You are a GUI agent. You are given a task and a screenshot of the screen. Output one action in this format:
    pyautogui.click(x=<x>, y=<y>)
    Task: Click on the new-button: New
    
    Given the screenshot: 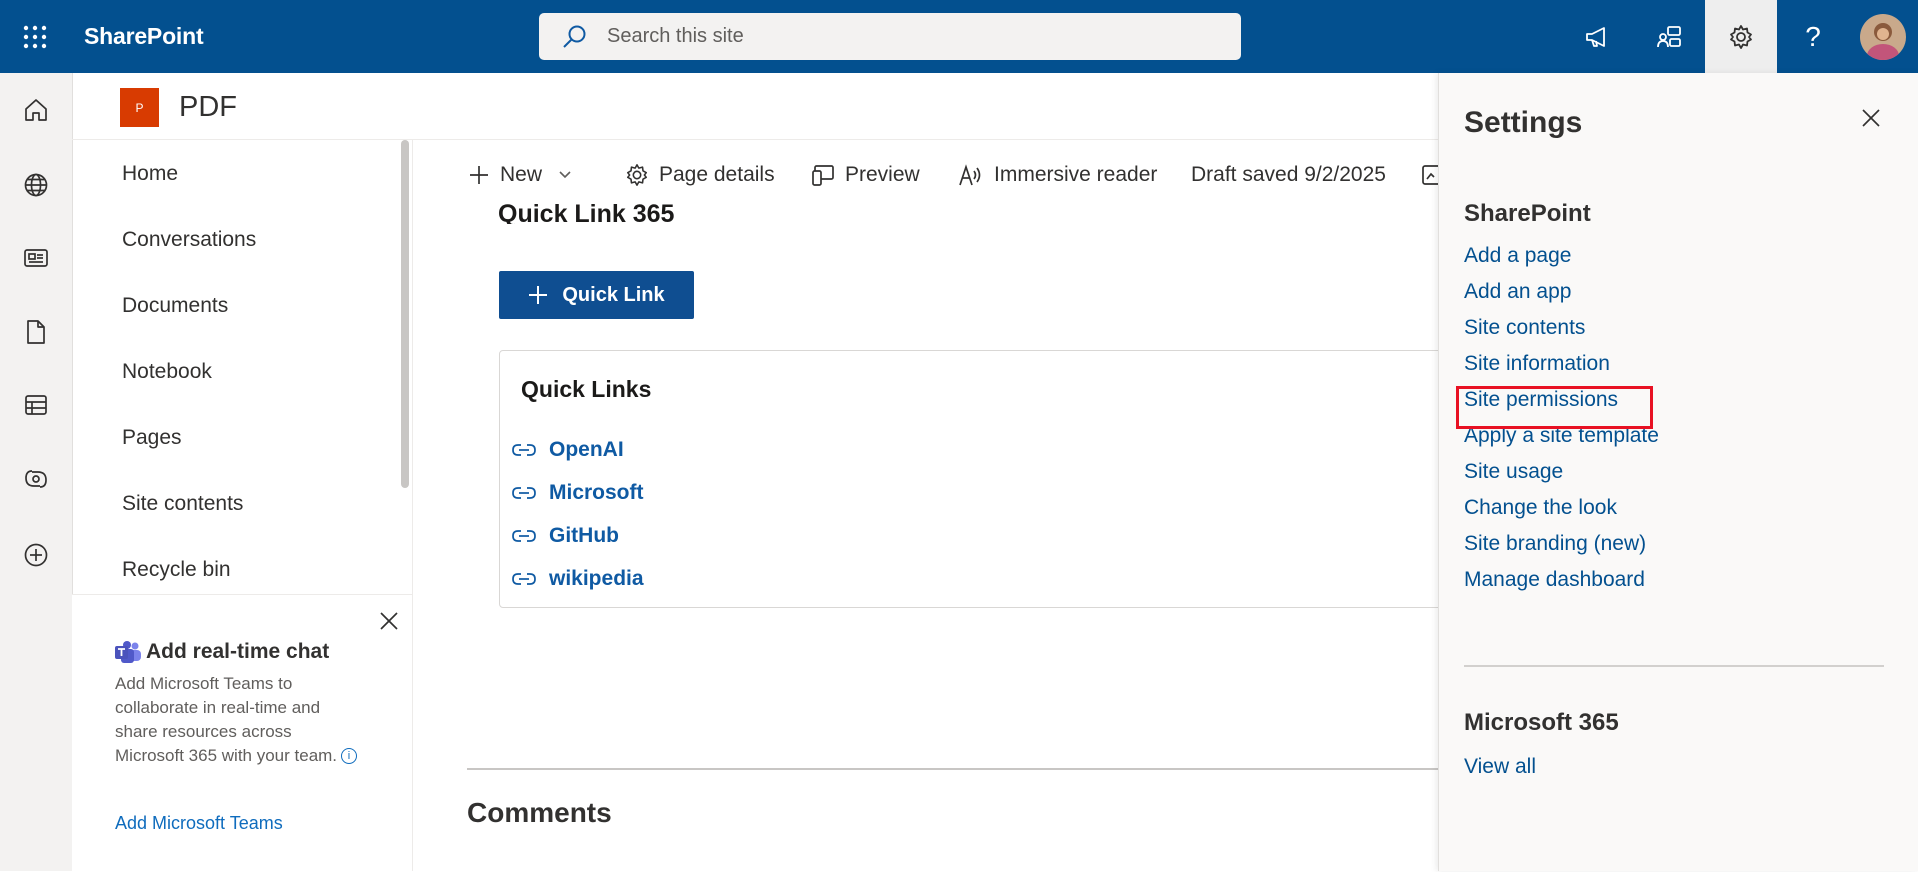 What is the action you would take?
    pyautogui.click(x=525, y=175)
    